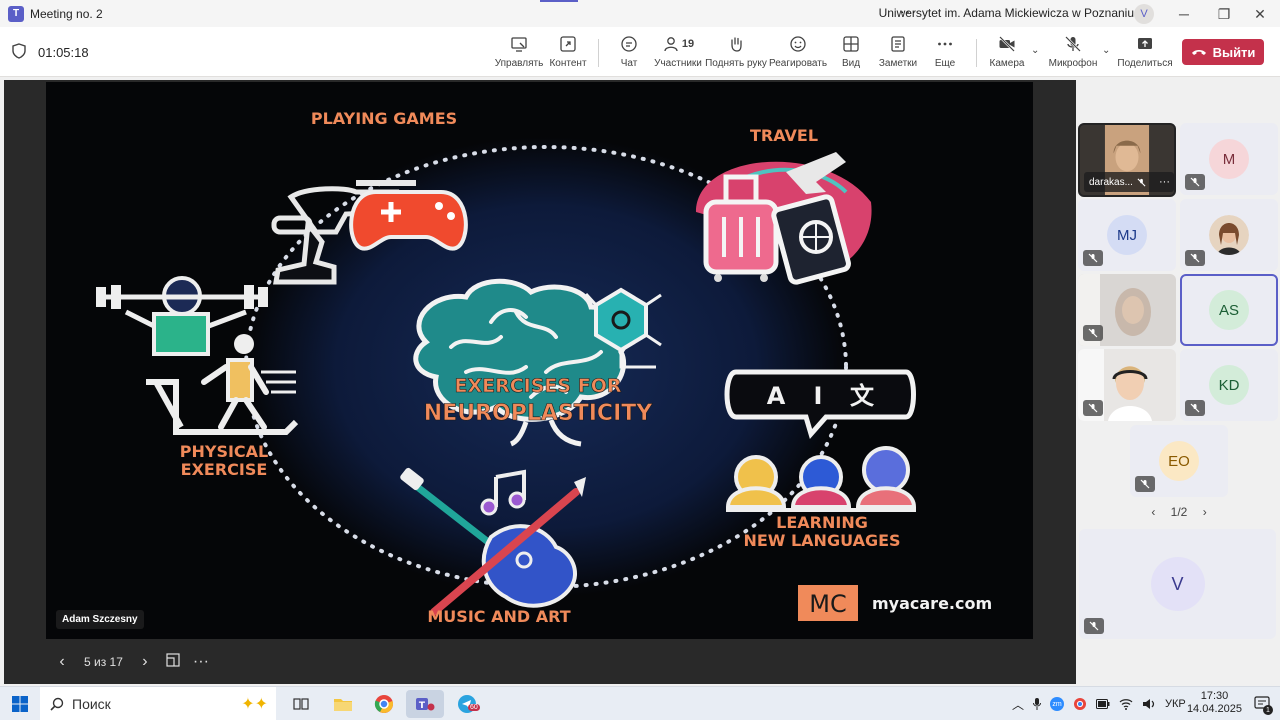 Image resolution: width=1280 pixels, height=720 pixels. I want to click on notes-icon, so click(898, 44).